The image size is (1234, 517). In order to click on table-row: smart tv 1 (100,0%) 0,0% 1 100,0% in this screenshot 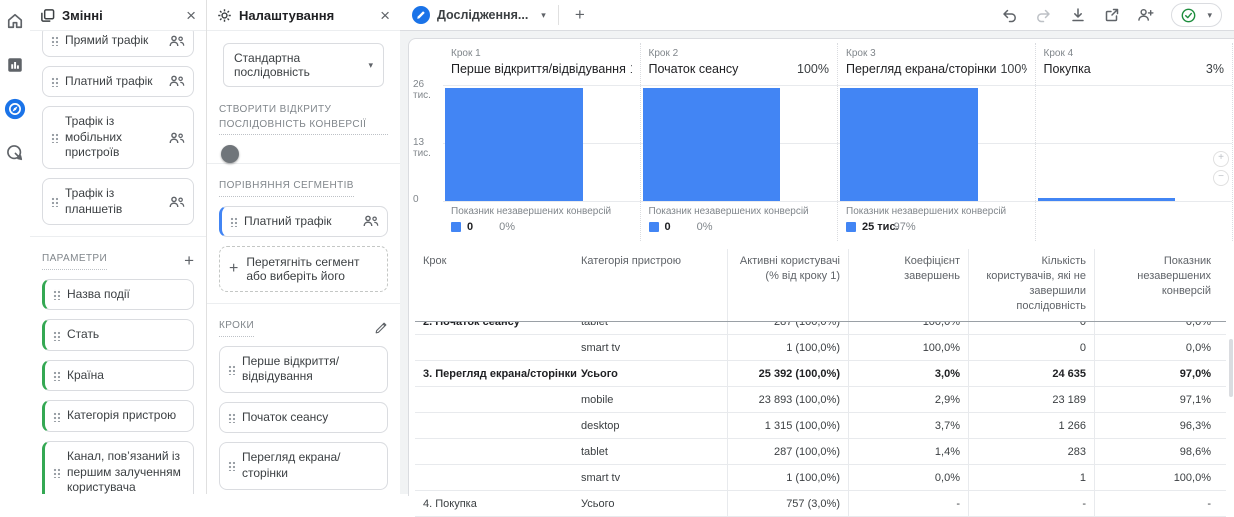, I will do `click(820, 478)`.